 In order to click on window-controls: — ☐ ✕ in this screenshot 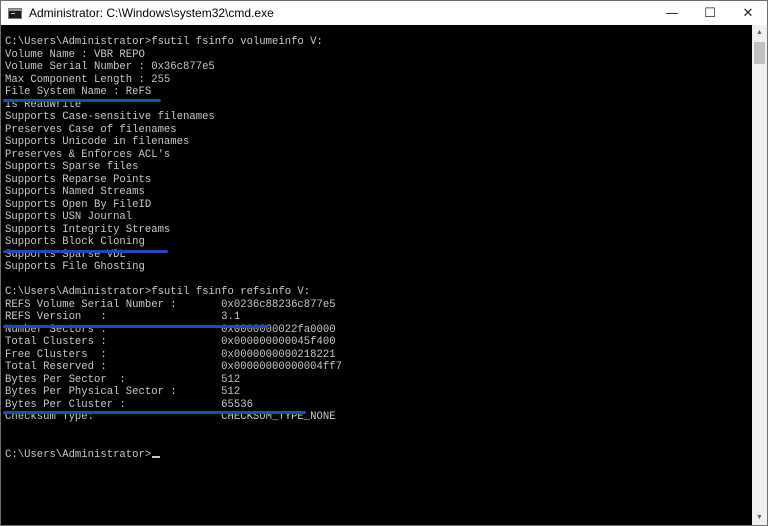, I will do `click(710, 13)`.